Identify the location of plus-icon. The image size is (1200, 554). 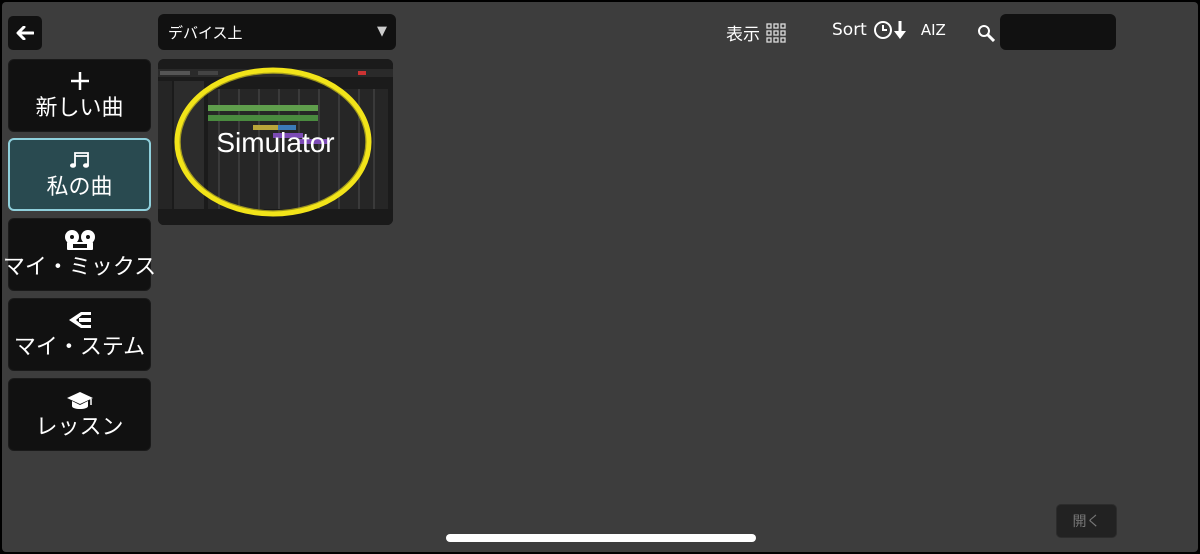
(80, 81).